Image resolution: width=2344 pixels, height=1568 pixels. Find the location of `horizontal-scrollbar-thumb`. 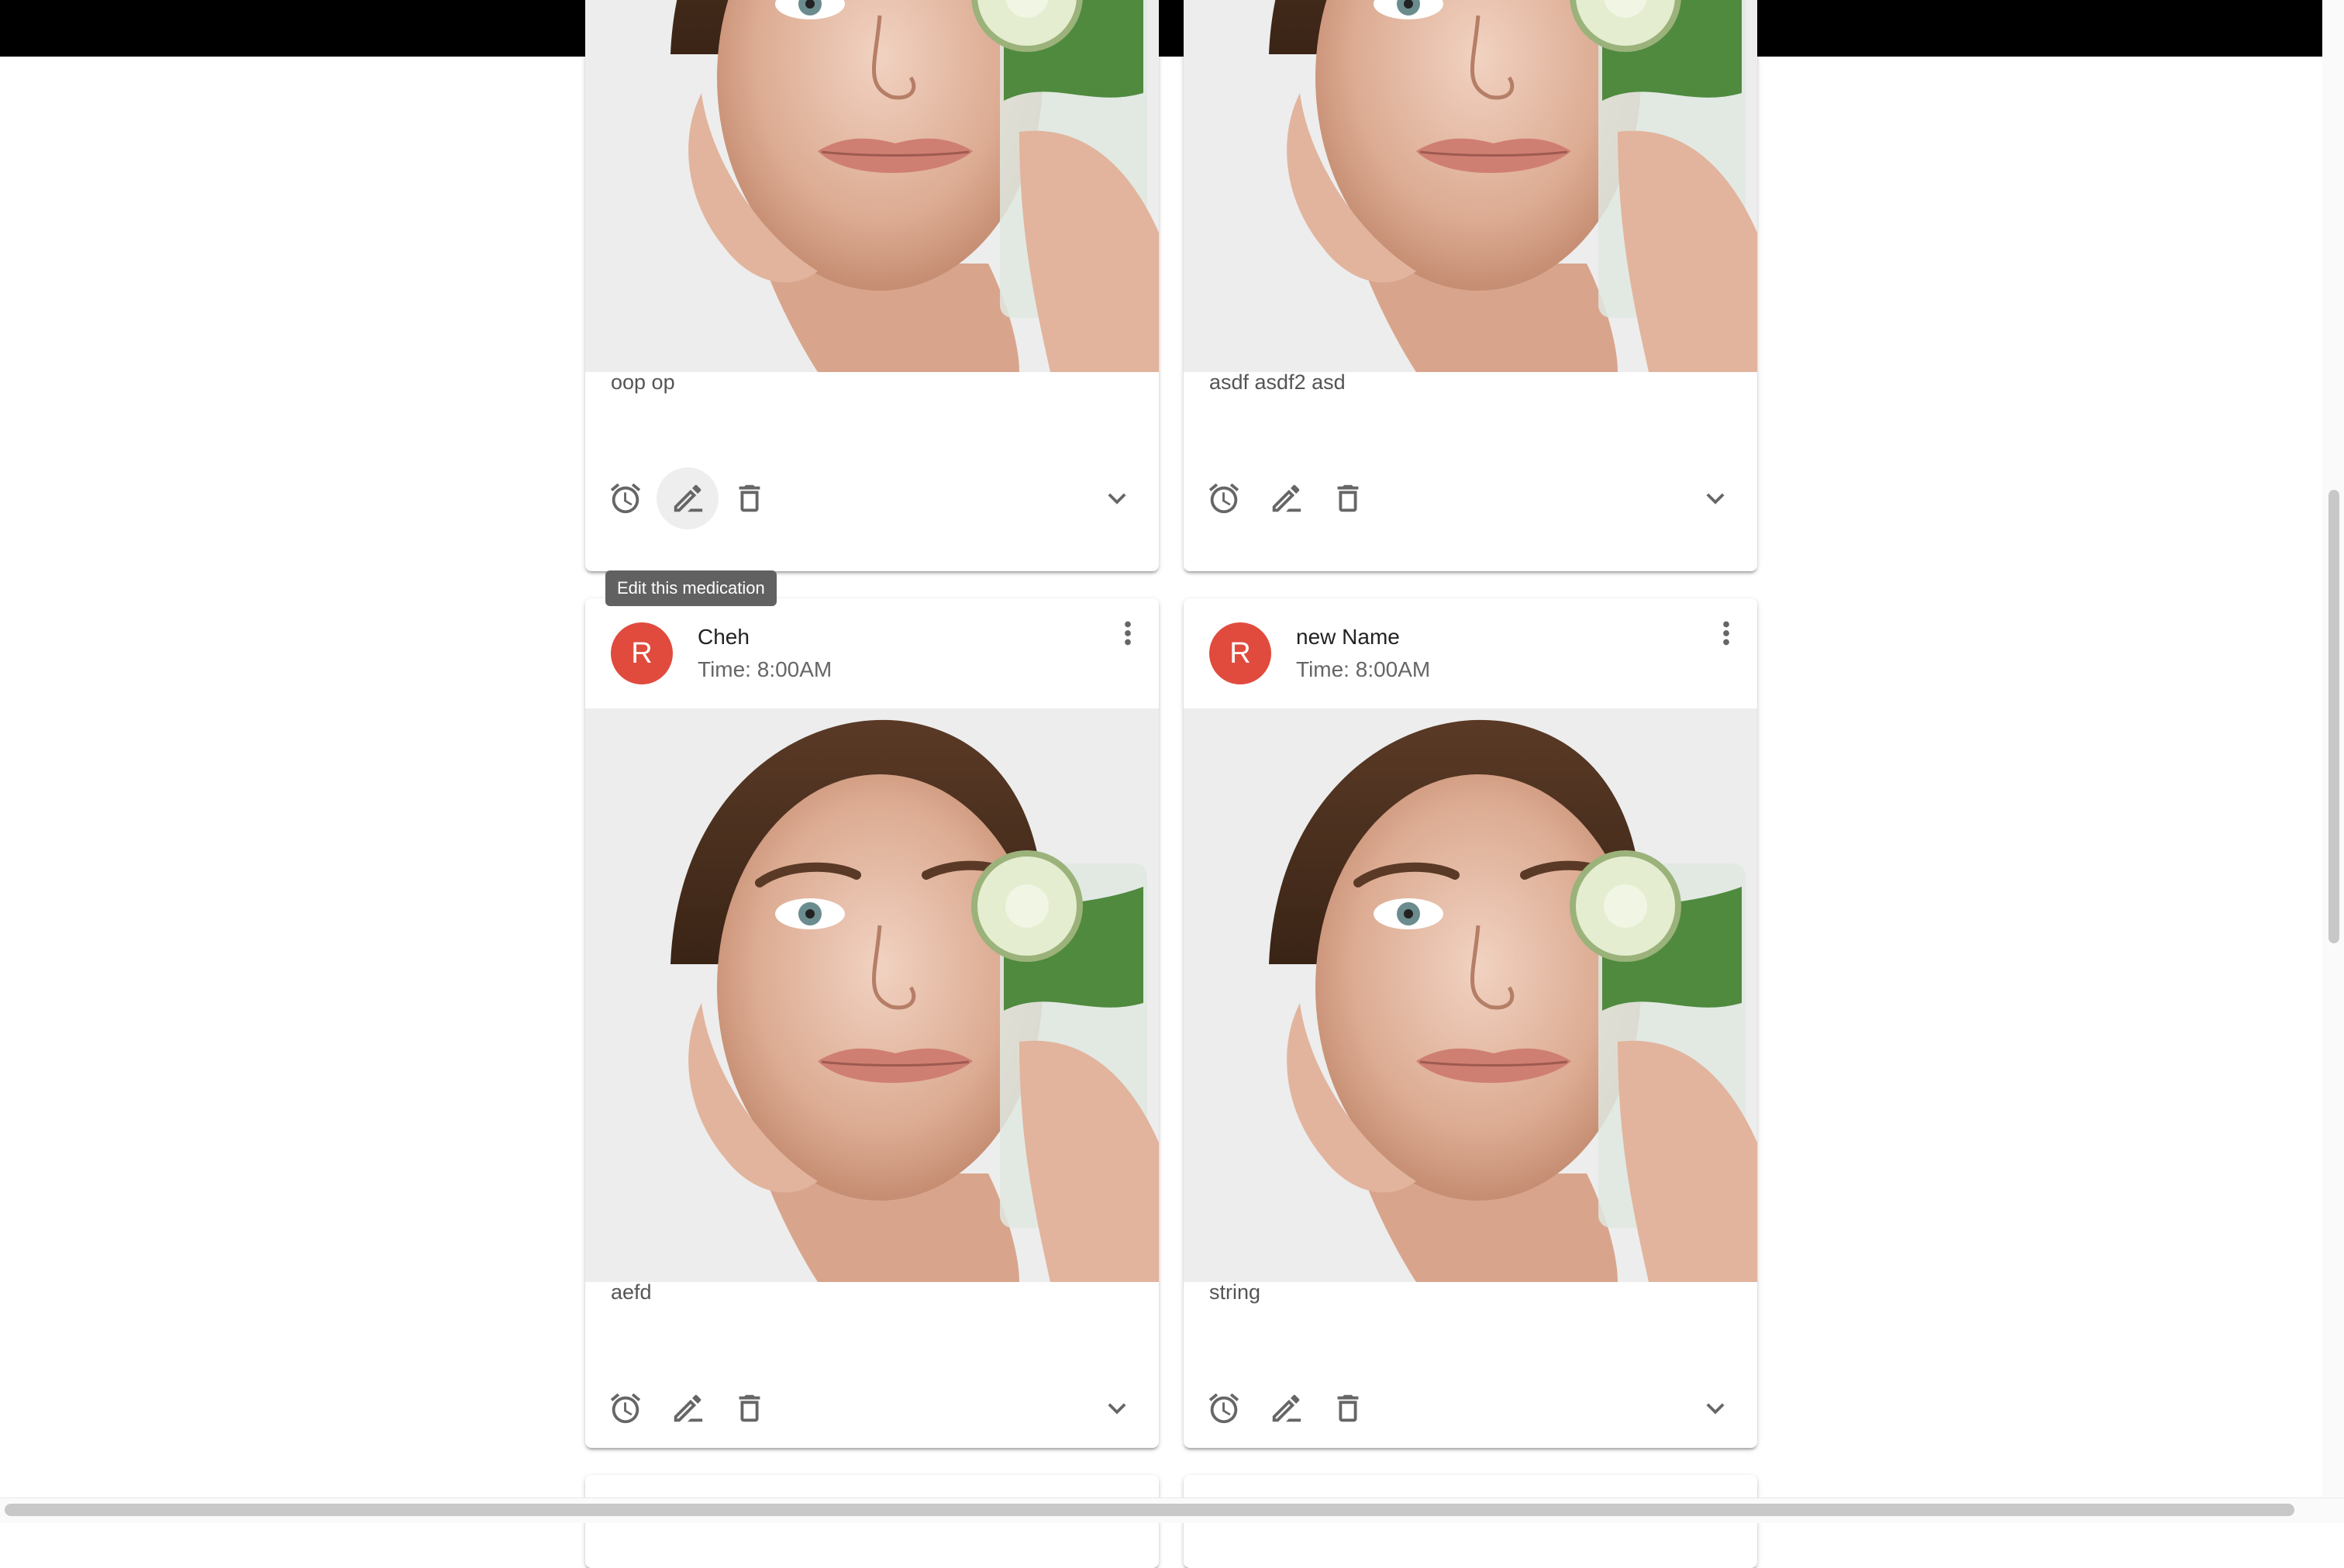

horizontal-scrollbar-thumb is located at coordinates (1149, 1510).